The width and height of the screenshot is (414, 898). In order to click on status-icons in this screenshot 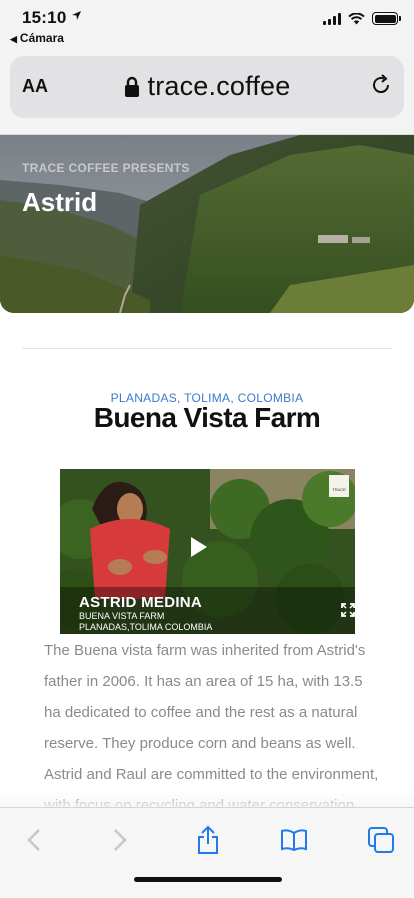, I will do `click(362, 18)`.